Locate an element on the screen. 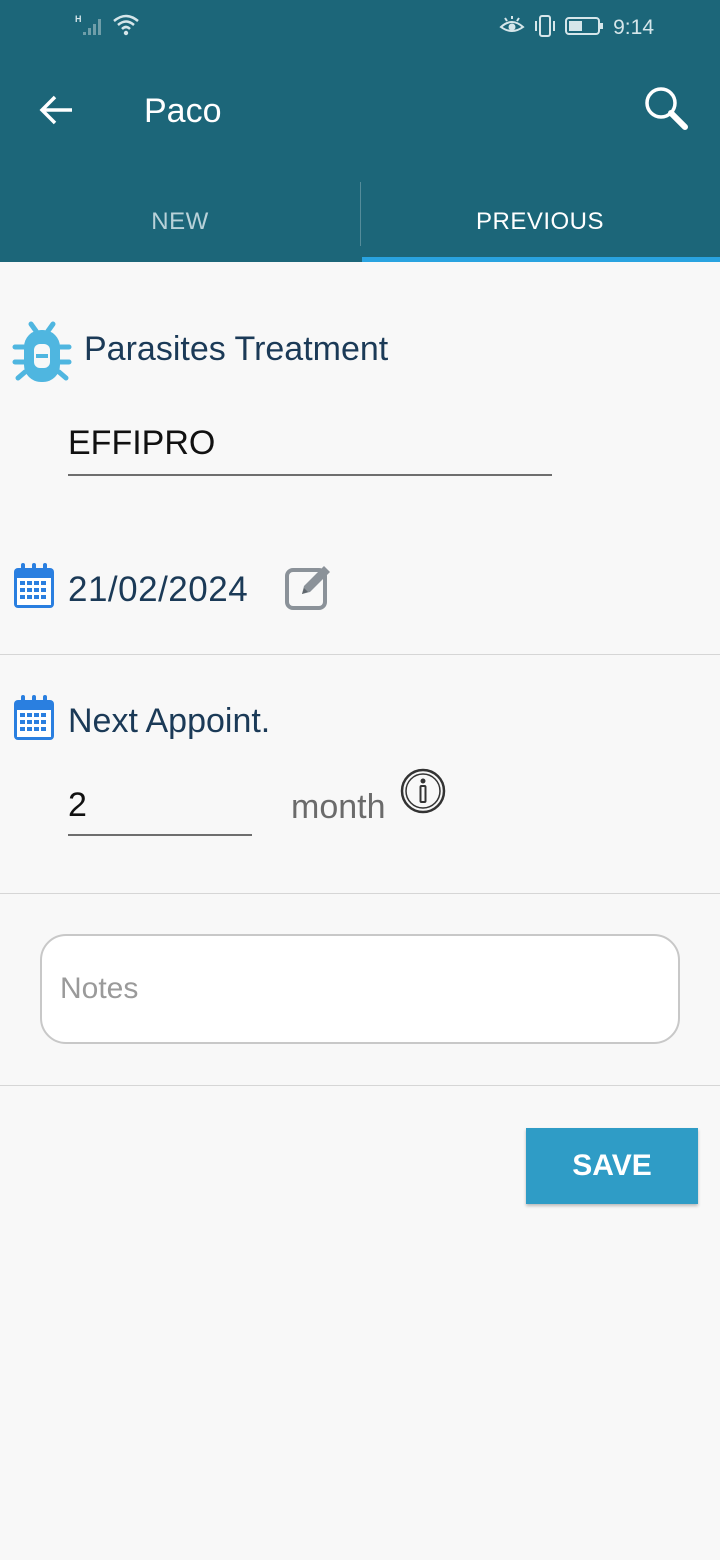  treatment-title: Parasites Treatment is located at coordinates (236, 349).